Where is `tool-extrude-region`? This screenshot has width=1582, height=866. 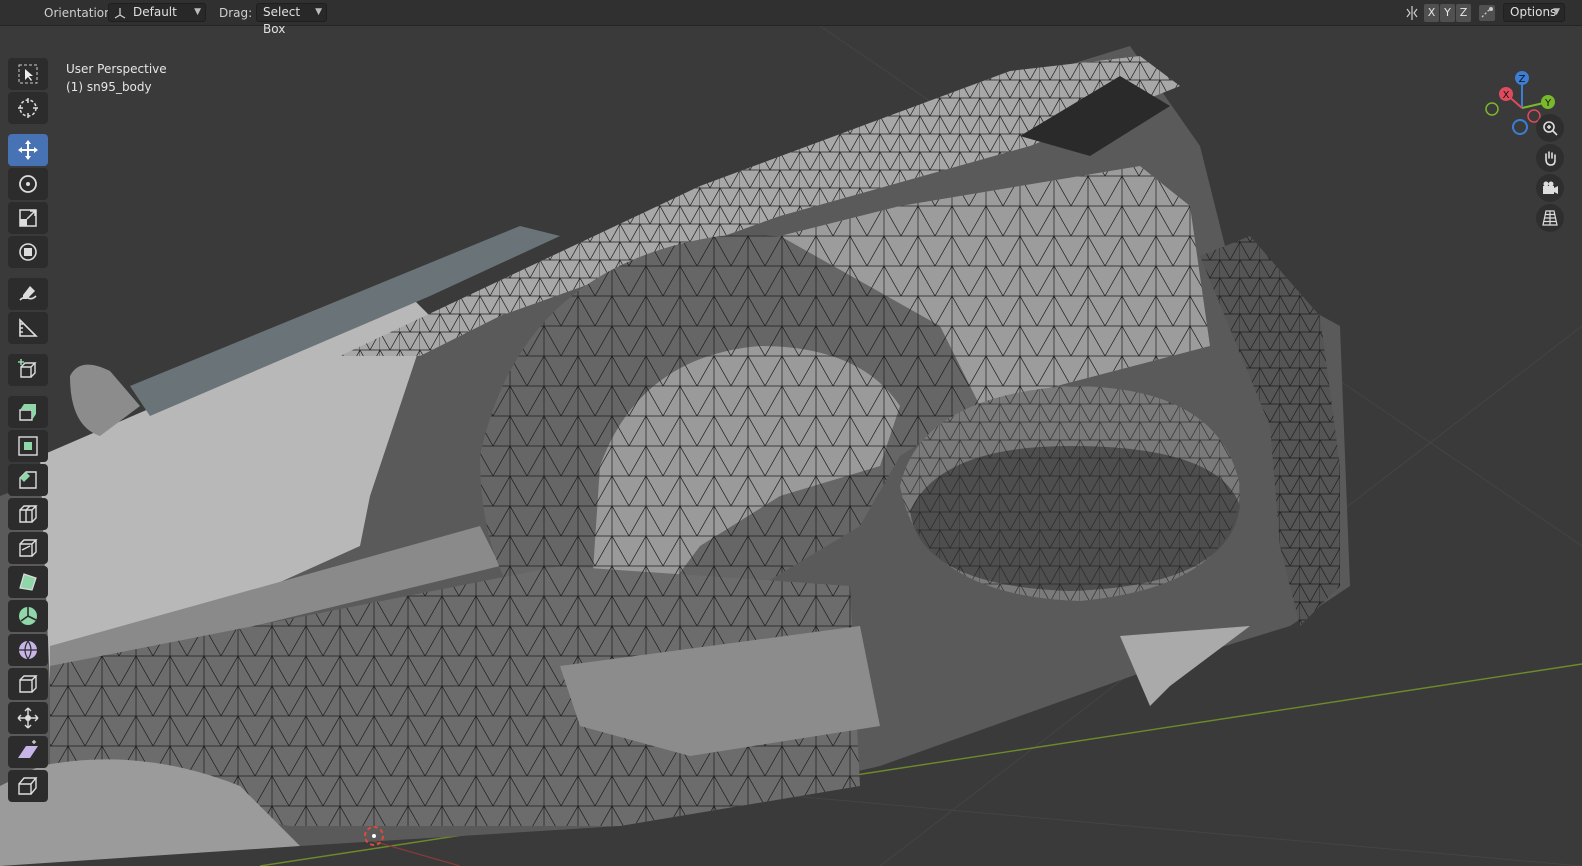 tool-extrude-region is located at coordinates (28, 412).